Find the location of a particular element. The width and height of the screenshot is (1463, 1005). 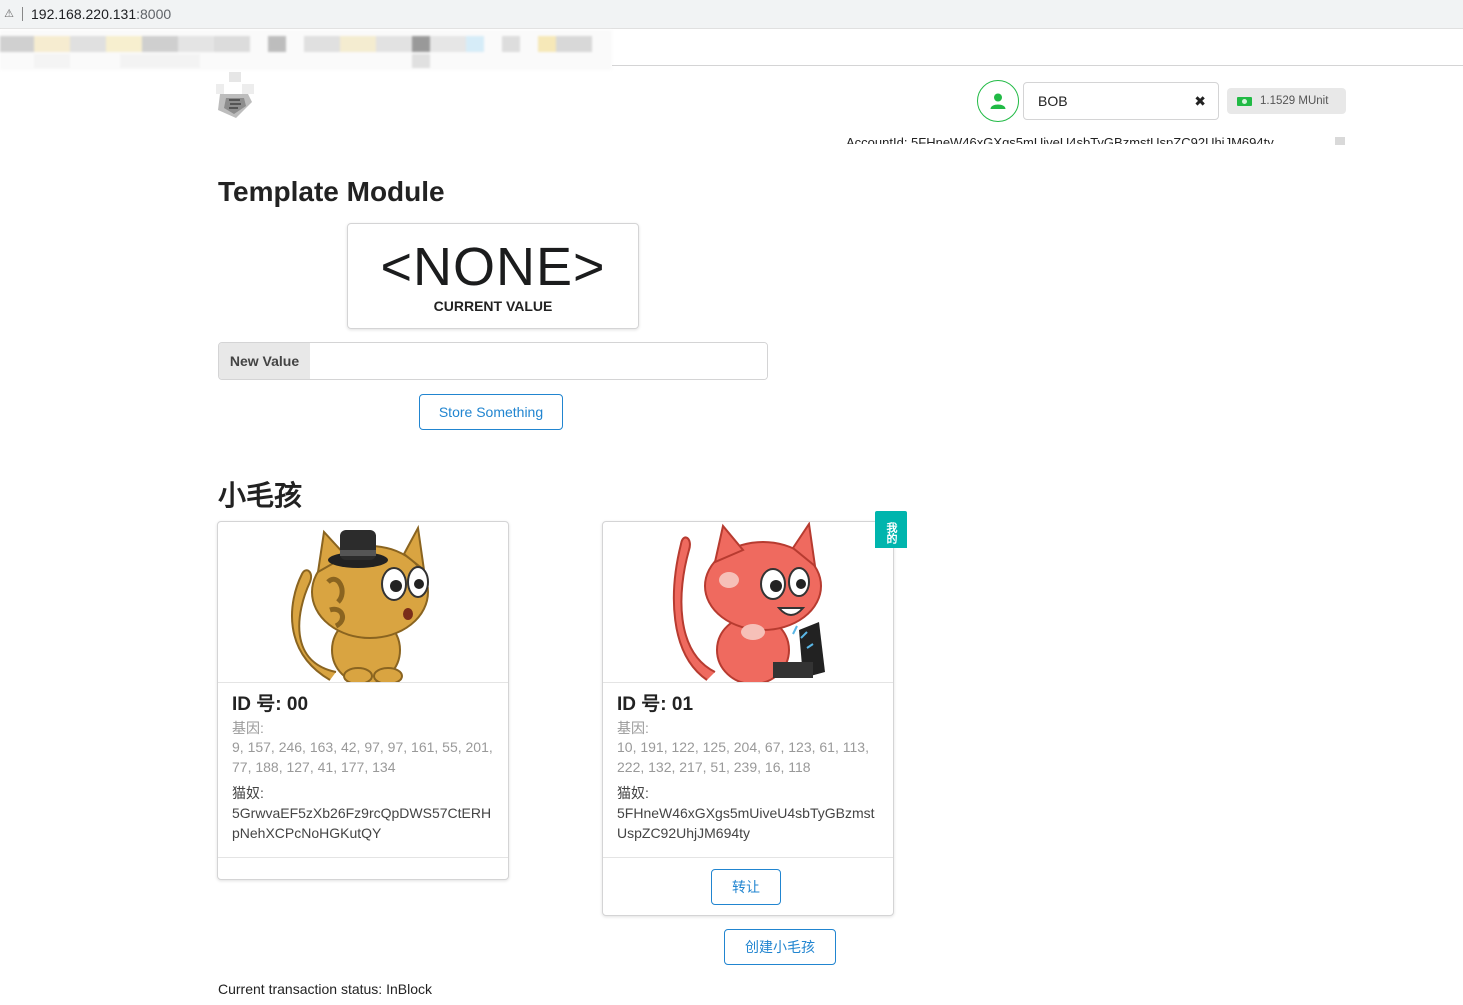

kitty-card-footer: 转让 is located at coordinates (748, 886).